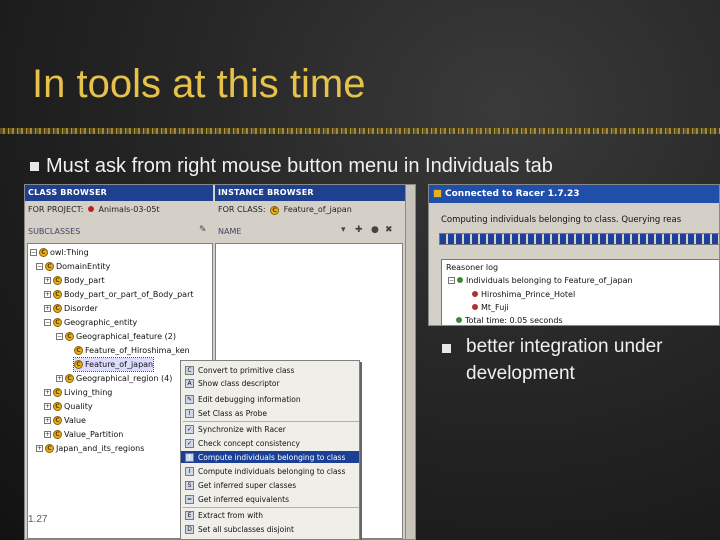  What do you see at coordinates (579, 239) in the screenshot?
I see `racer-progress-bar` at bounding box center [579, 239].